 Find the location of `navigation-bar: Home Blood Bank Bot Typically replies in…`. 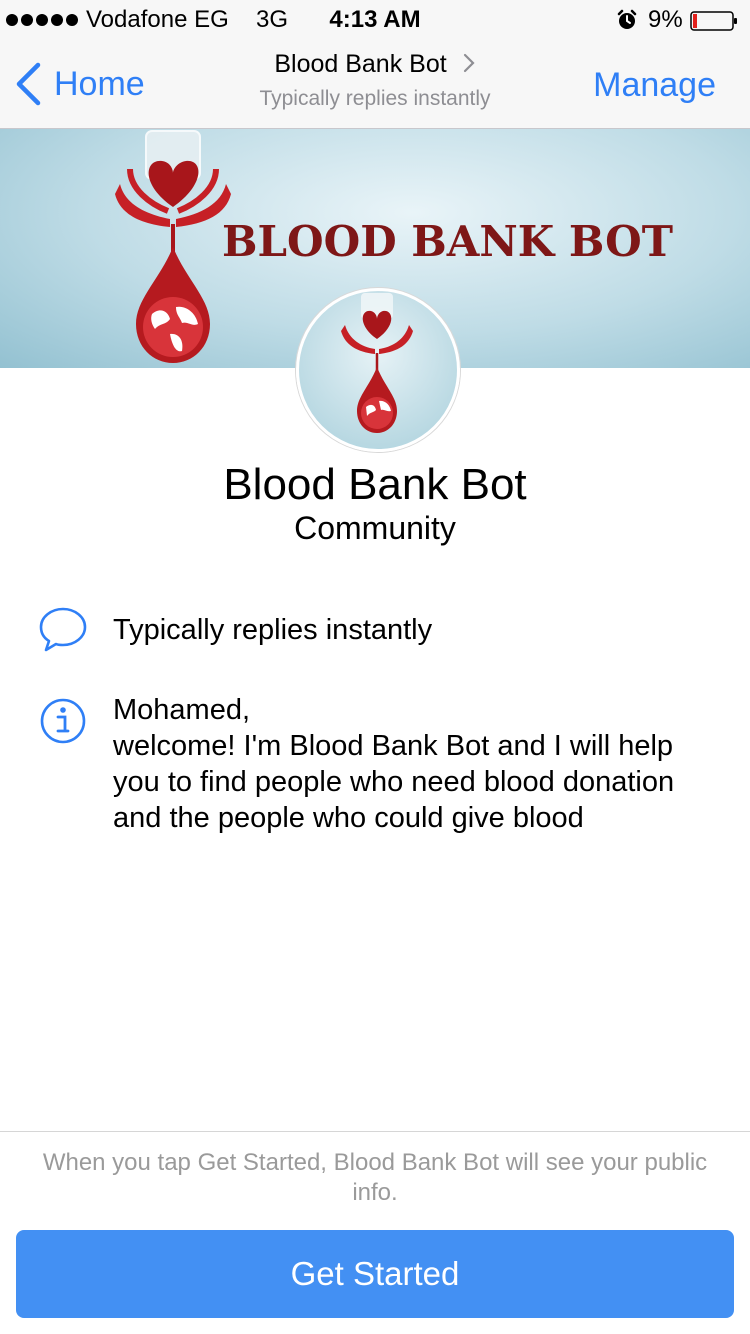

navigation-bar: Home Blood Bank Bot Typically replies in… is located at coordinates (375, 84).